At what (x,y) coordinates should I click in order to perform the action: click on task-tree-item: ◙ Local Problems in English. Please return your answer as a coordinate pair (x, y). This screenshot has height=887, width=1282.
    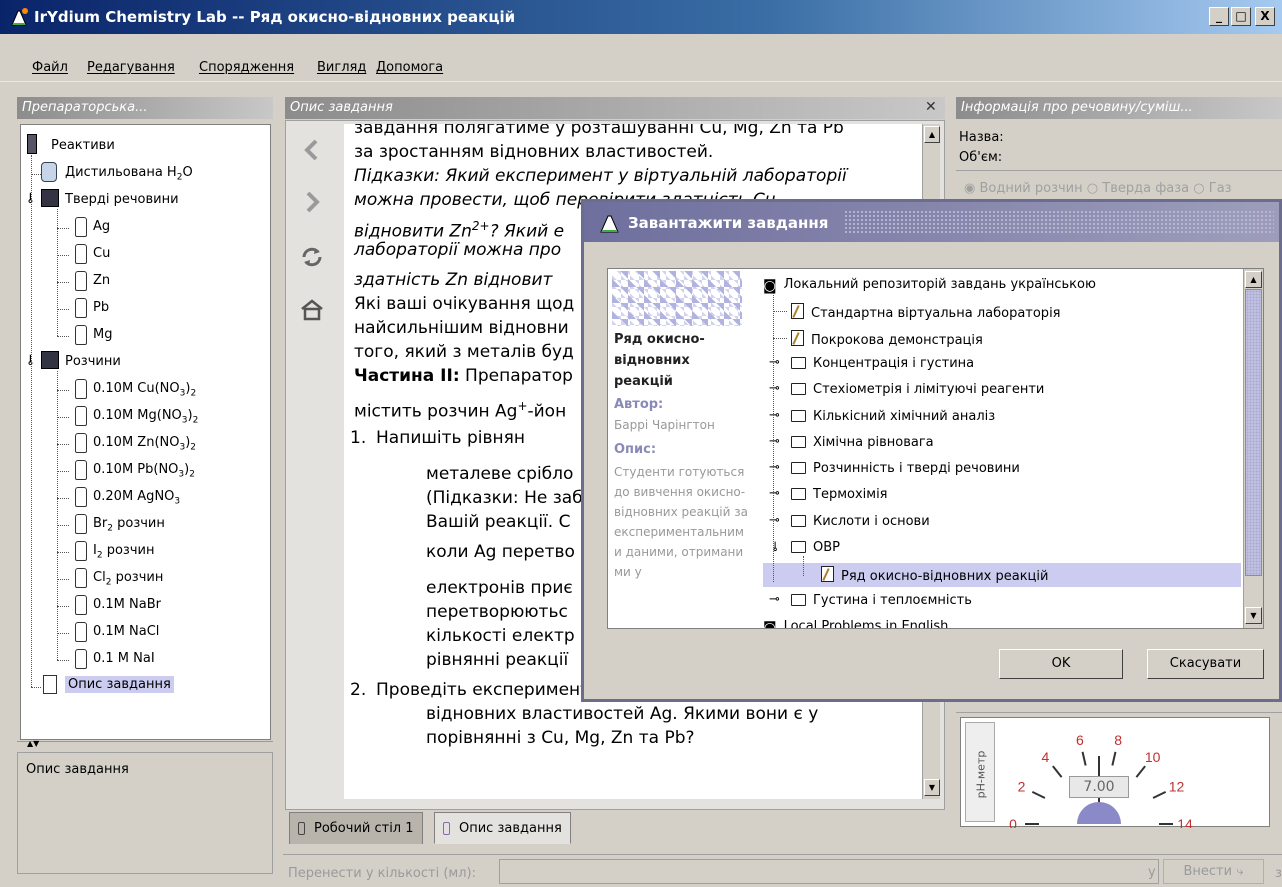
    Looking at the image, I should click on (855, 623).